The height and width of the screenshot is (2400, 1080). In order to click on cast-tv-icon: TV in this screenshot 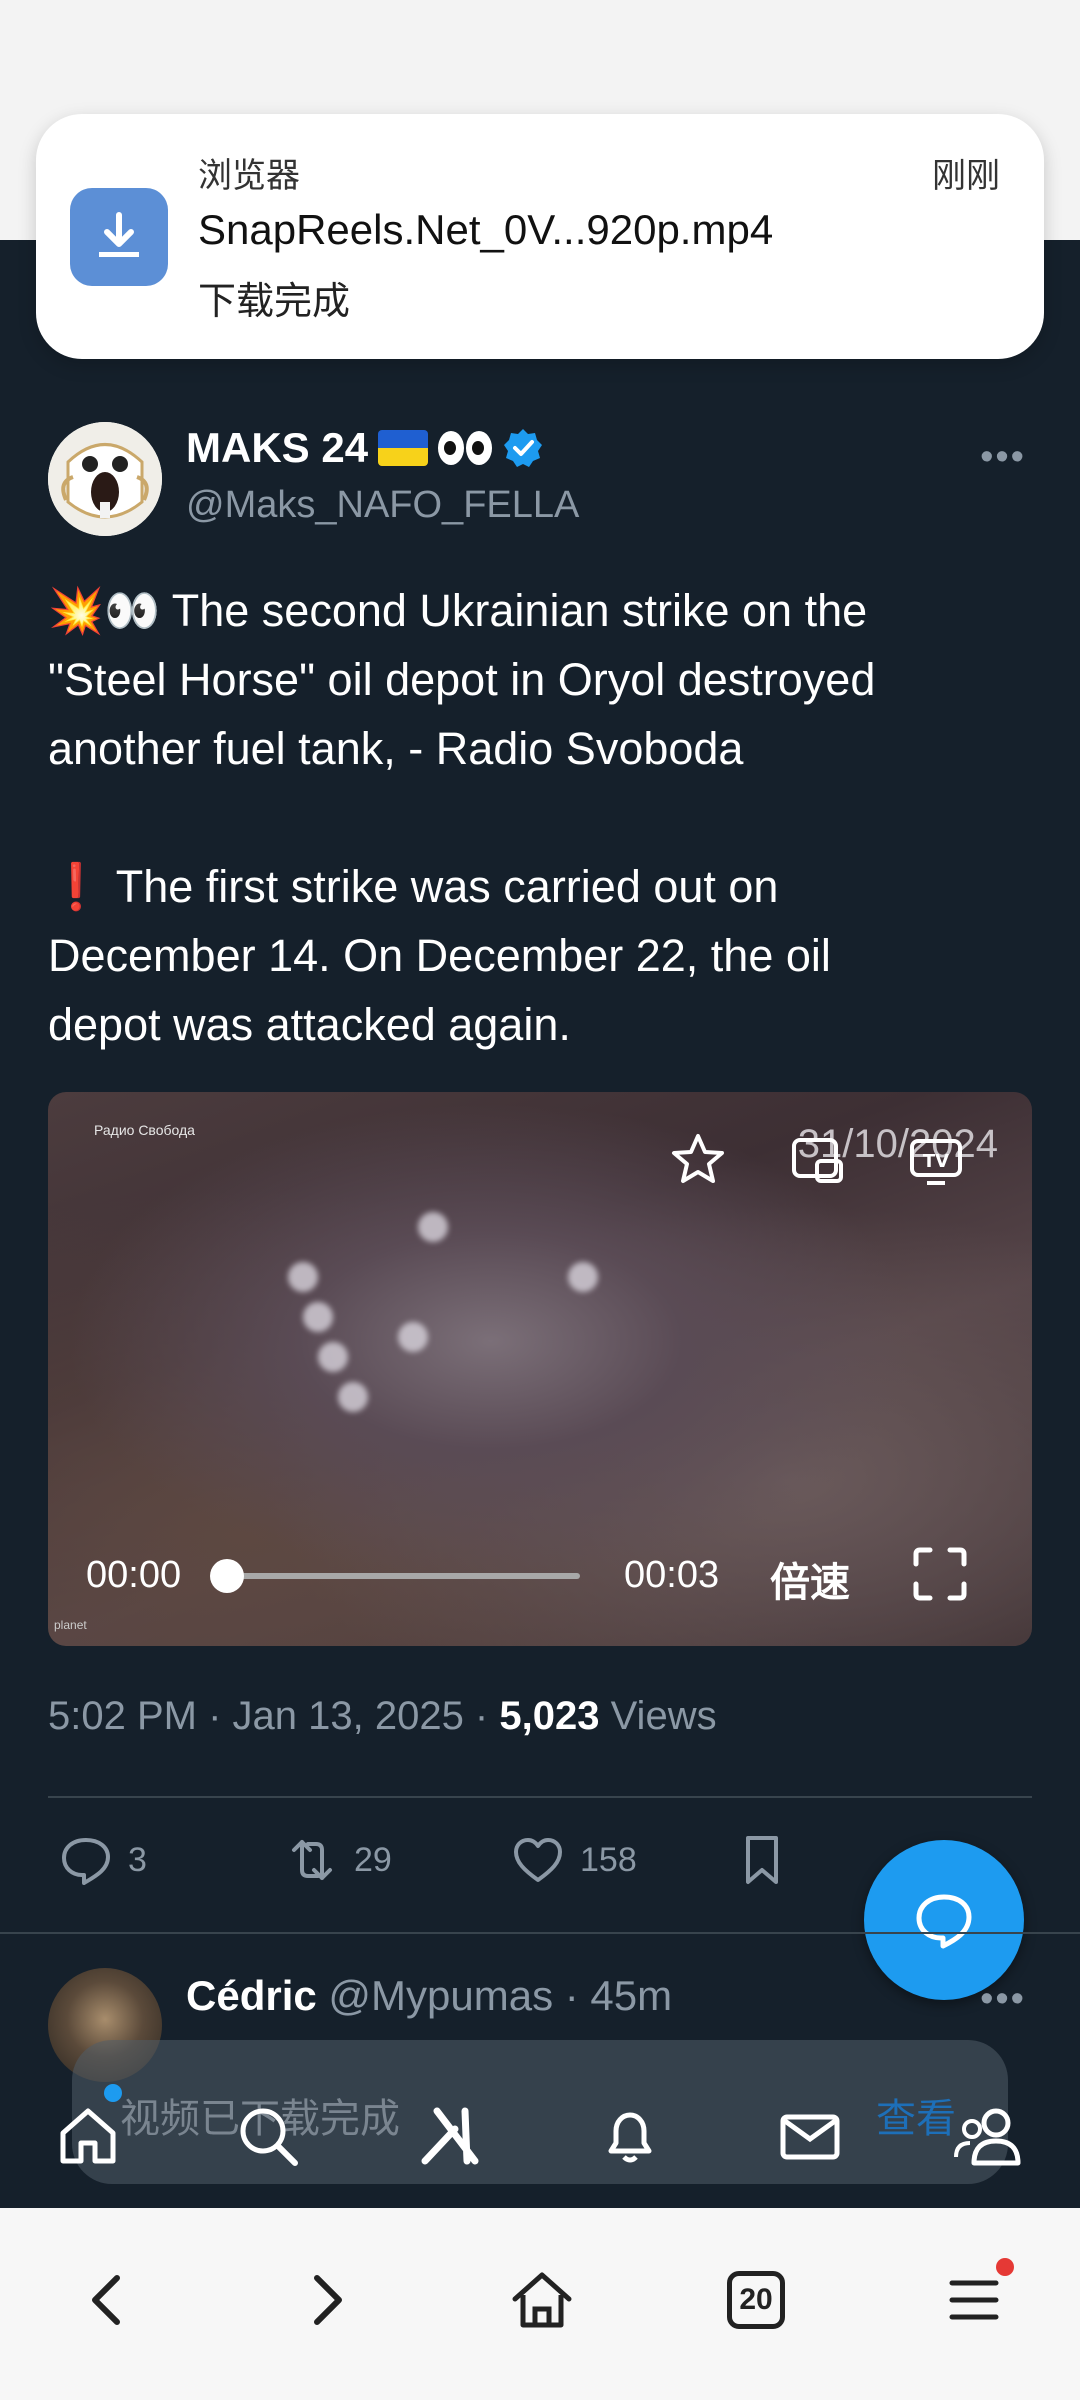, I will do `click(936, 1160)`.